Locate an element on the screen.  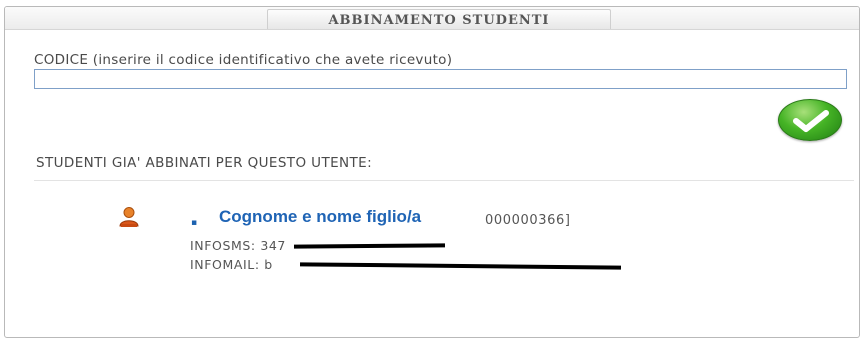
section-divider is located at coordinates (444, 180).